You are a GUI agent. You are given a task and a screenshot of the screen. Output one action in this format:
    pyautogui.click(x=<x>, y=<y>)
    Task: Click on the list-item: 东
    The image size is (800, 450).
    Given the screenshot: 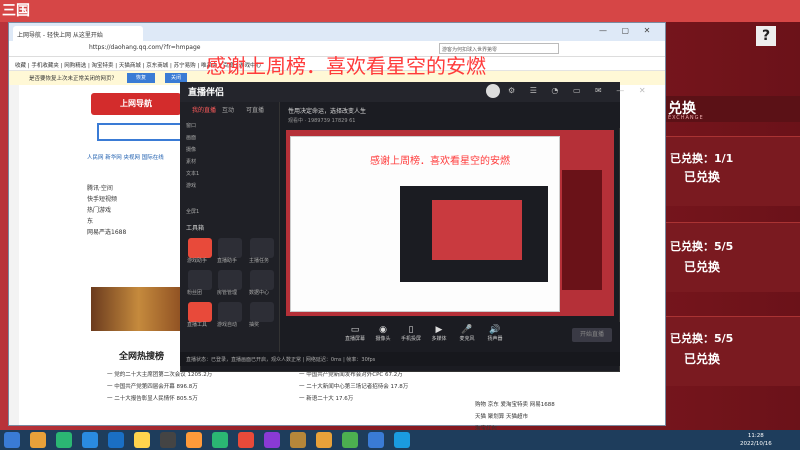 What is the action you would take?
    pyautogui.click(x=106, y=221)
    